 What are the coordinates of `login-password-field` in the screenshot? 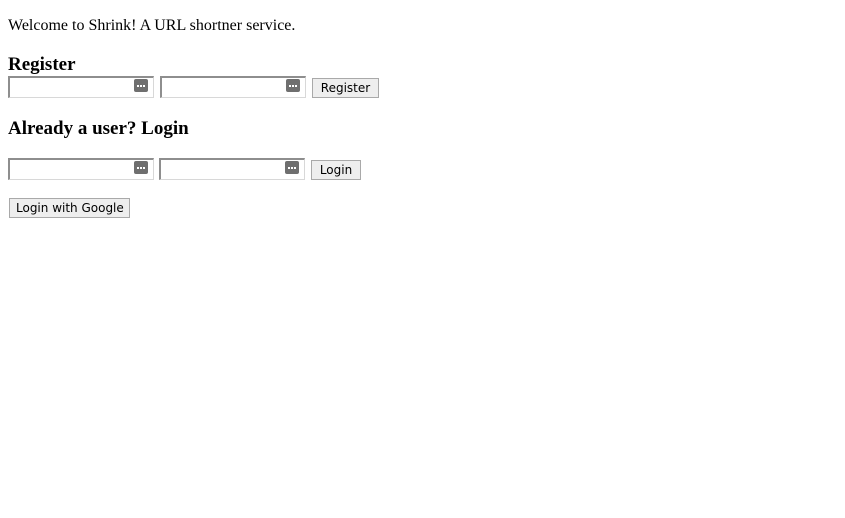 It's located at (232, 169).